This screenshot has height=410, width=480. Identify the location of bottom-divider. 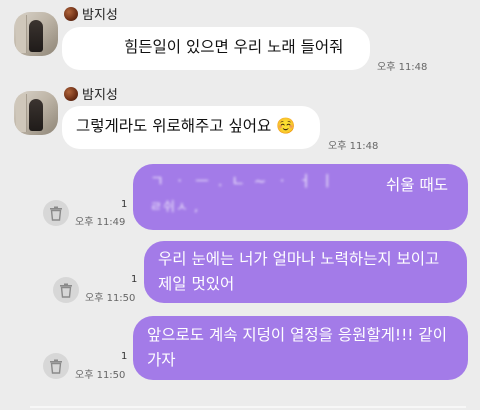
(248, 407).